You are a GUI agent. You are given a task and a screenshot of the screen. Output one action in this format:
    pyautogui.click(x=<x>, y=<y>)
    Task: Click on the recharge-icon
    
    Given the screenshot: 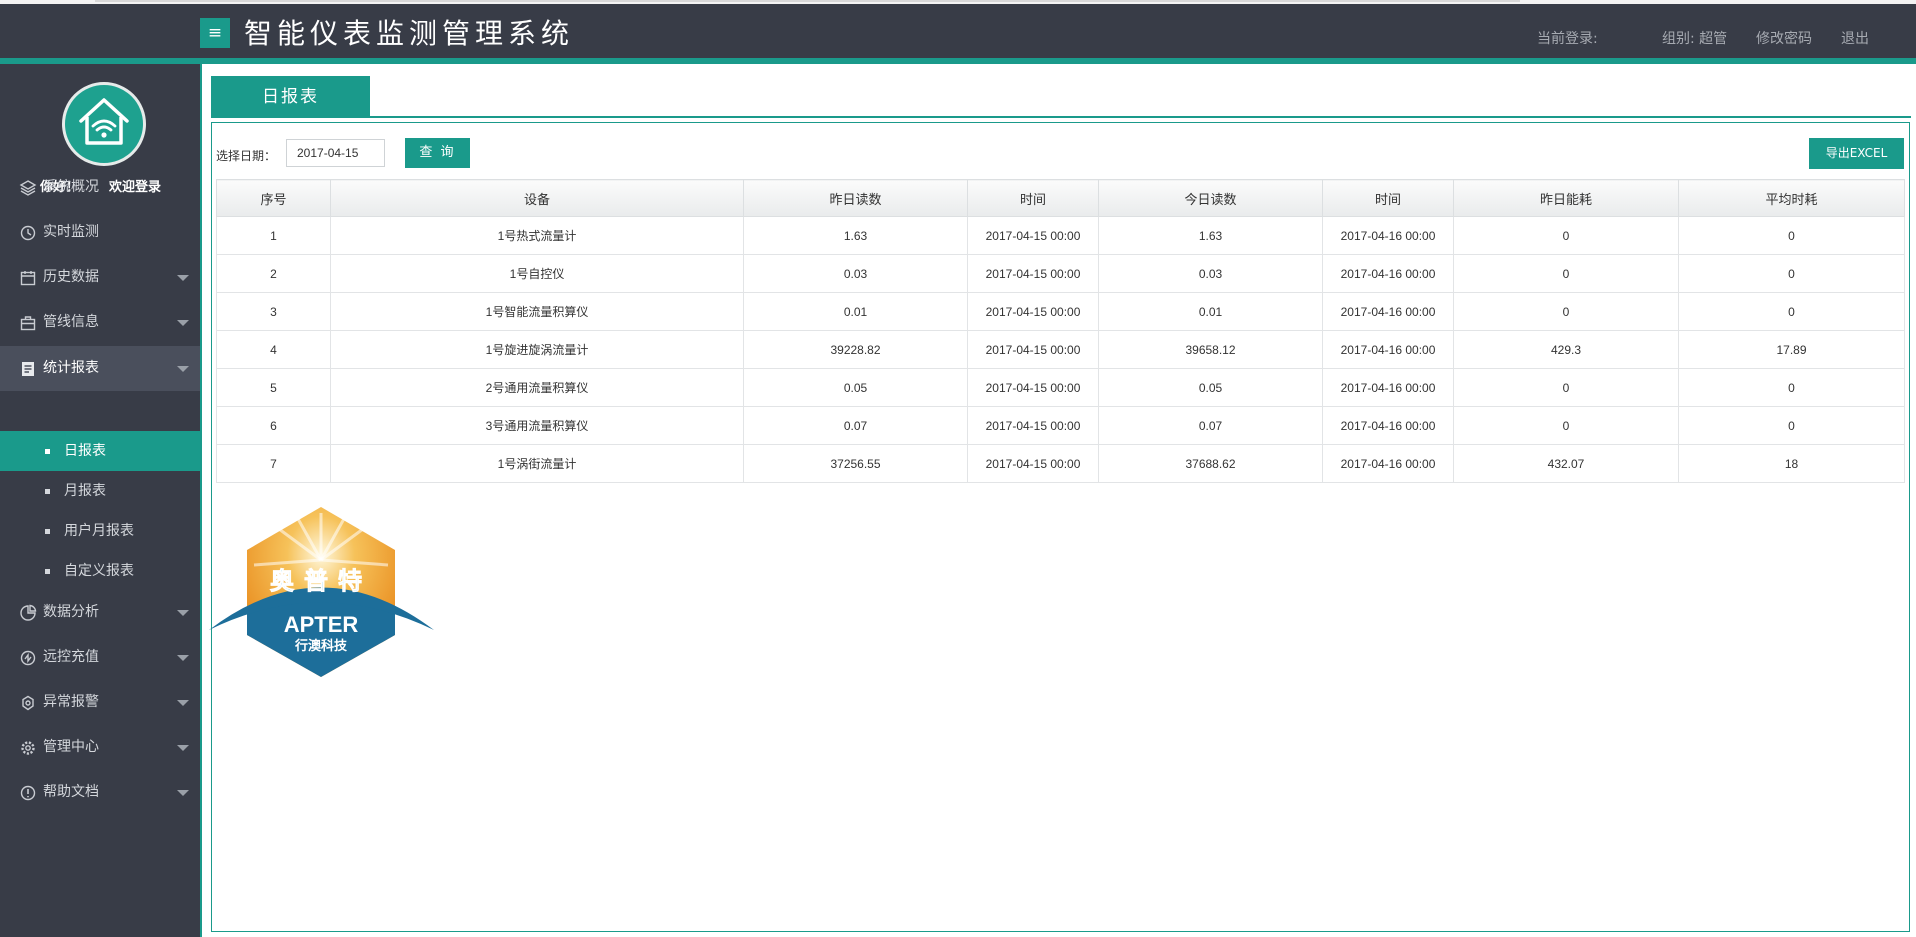 What is the action you would take?
    pyautogui.click(x=28, y=658)
    